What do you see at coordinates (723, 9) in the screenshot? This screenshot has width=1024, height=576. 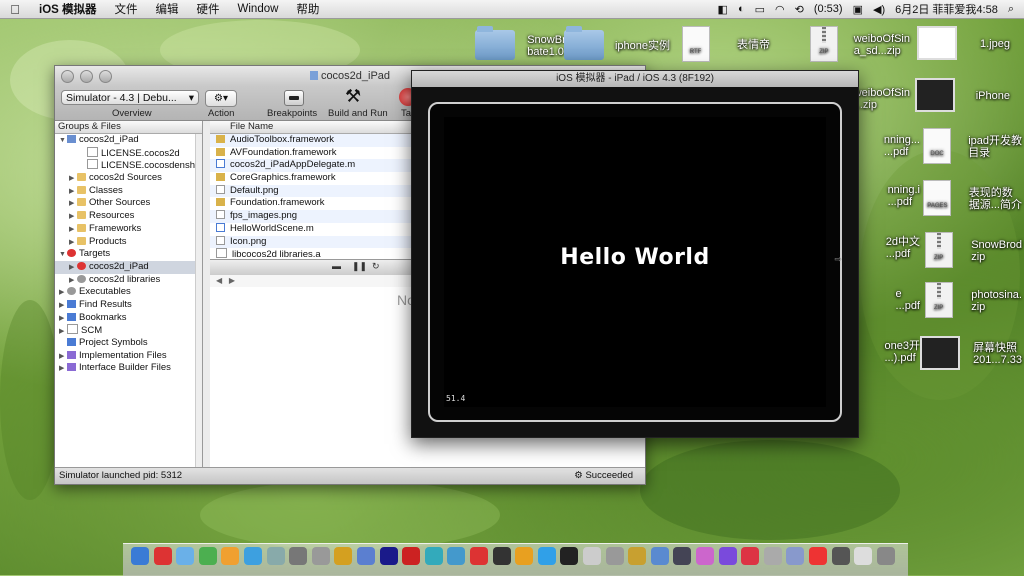 I see `status-icon-1: ◧` at bounding box center [723, 9].